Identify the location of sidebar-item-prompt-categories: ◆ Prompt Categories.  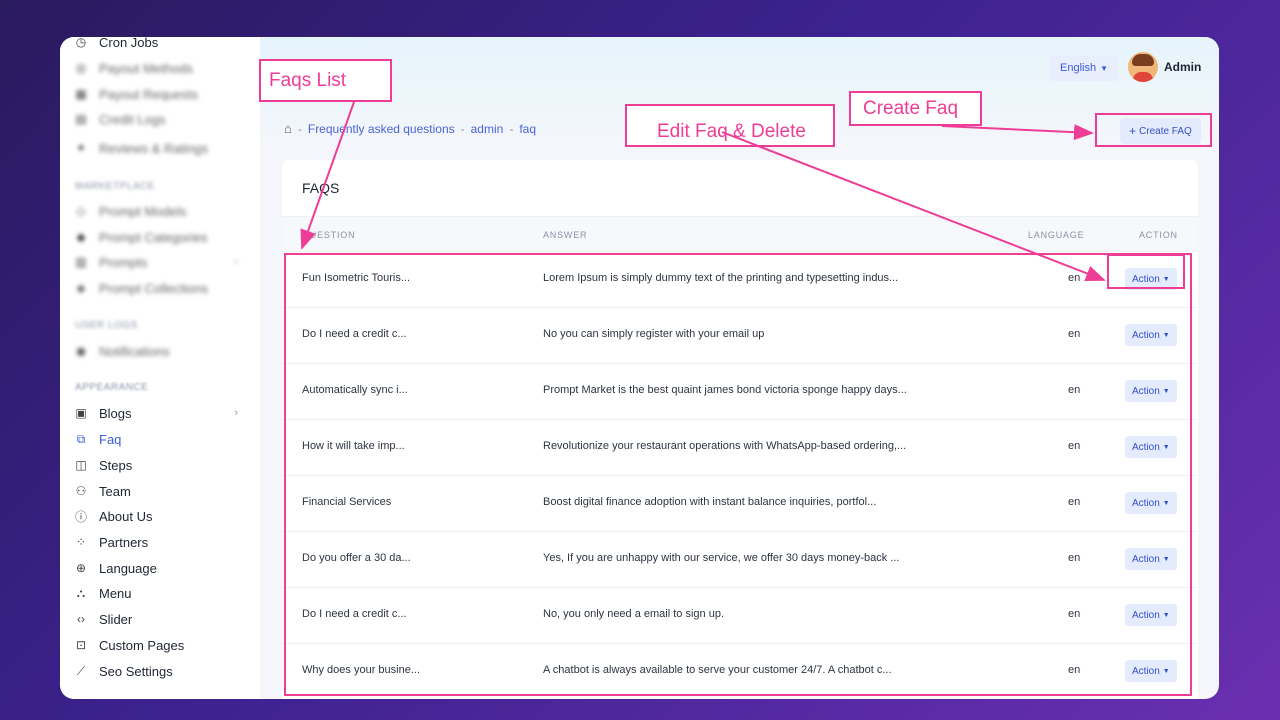
(162, 237).